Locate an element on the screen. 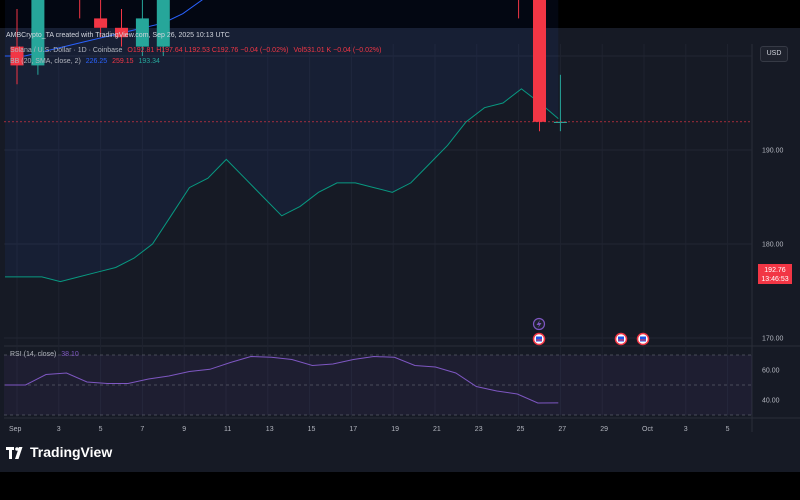 The width and height of the screenshot is (800, 500). last-price-value: 192.76 is located at coordinates (775, 270).